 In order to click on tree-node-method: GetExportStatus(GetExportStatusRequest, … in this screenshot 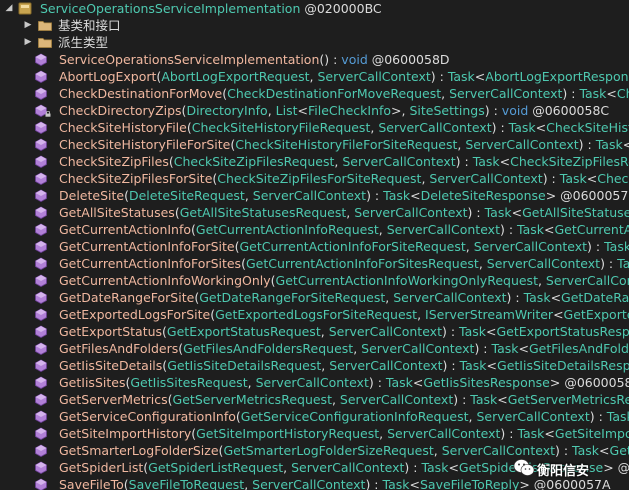, I will do `click(314, 331)`.